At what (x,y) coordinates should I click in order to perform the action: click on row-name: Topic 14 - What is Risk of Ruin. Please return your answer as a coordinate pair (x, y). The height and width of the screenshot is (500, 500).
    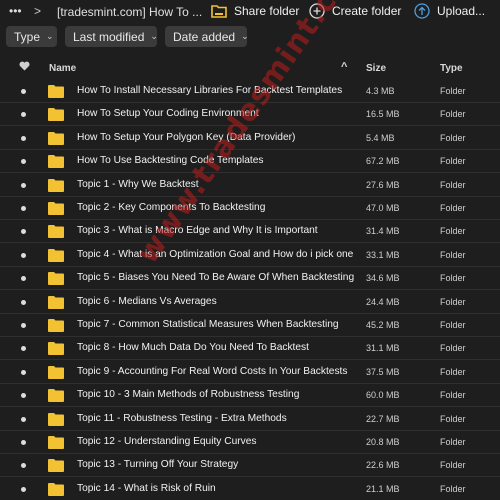
    Looking at the image, I should click on (217, 488).